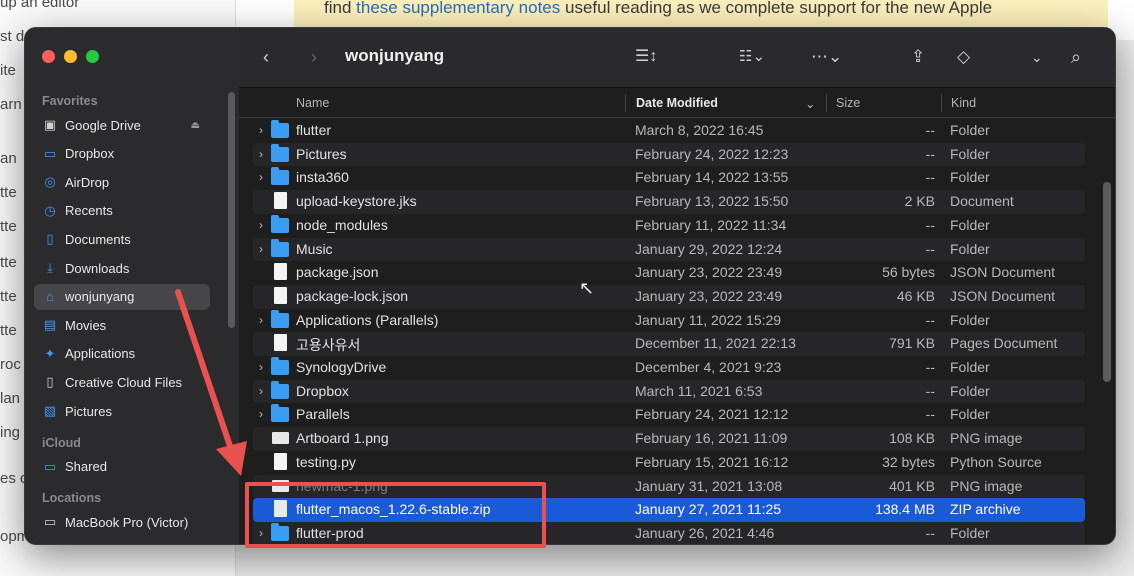 The height and width of the screenshot is (576, 1134). I want to click on sidebar-scrollbar, so click(231, 210).